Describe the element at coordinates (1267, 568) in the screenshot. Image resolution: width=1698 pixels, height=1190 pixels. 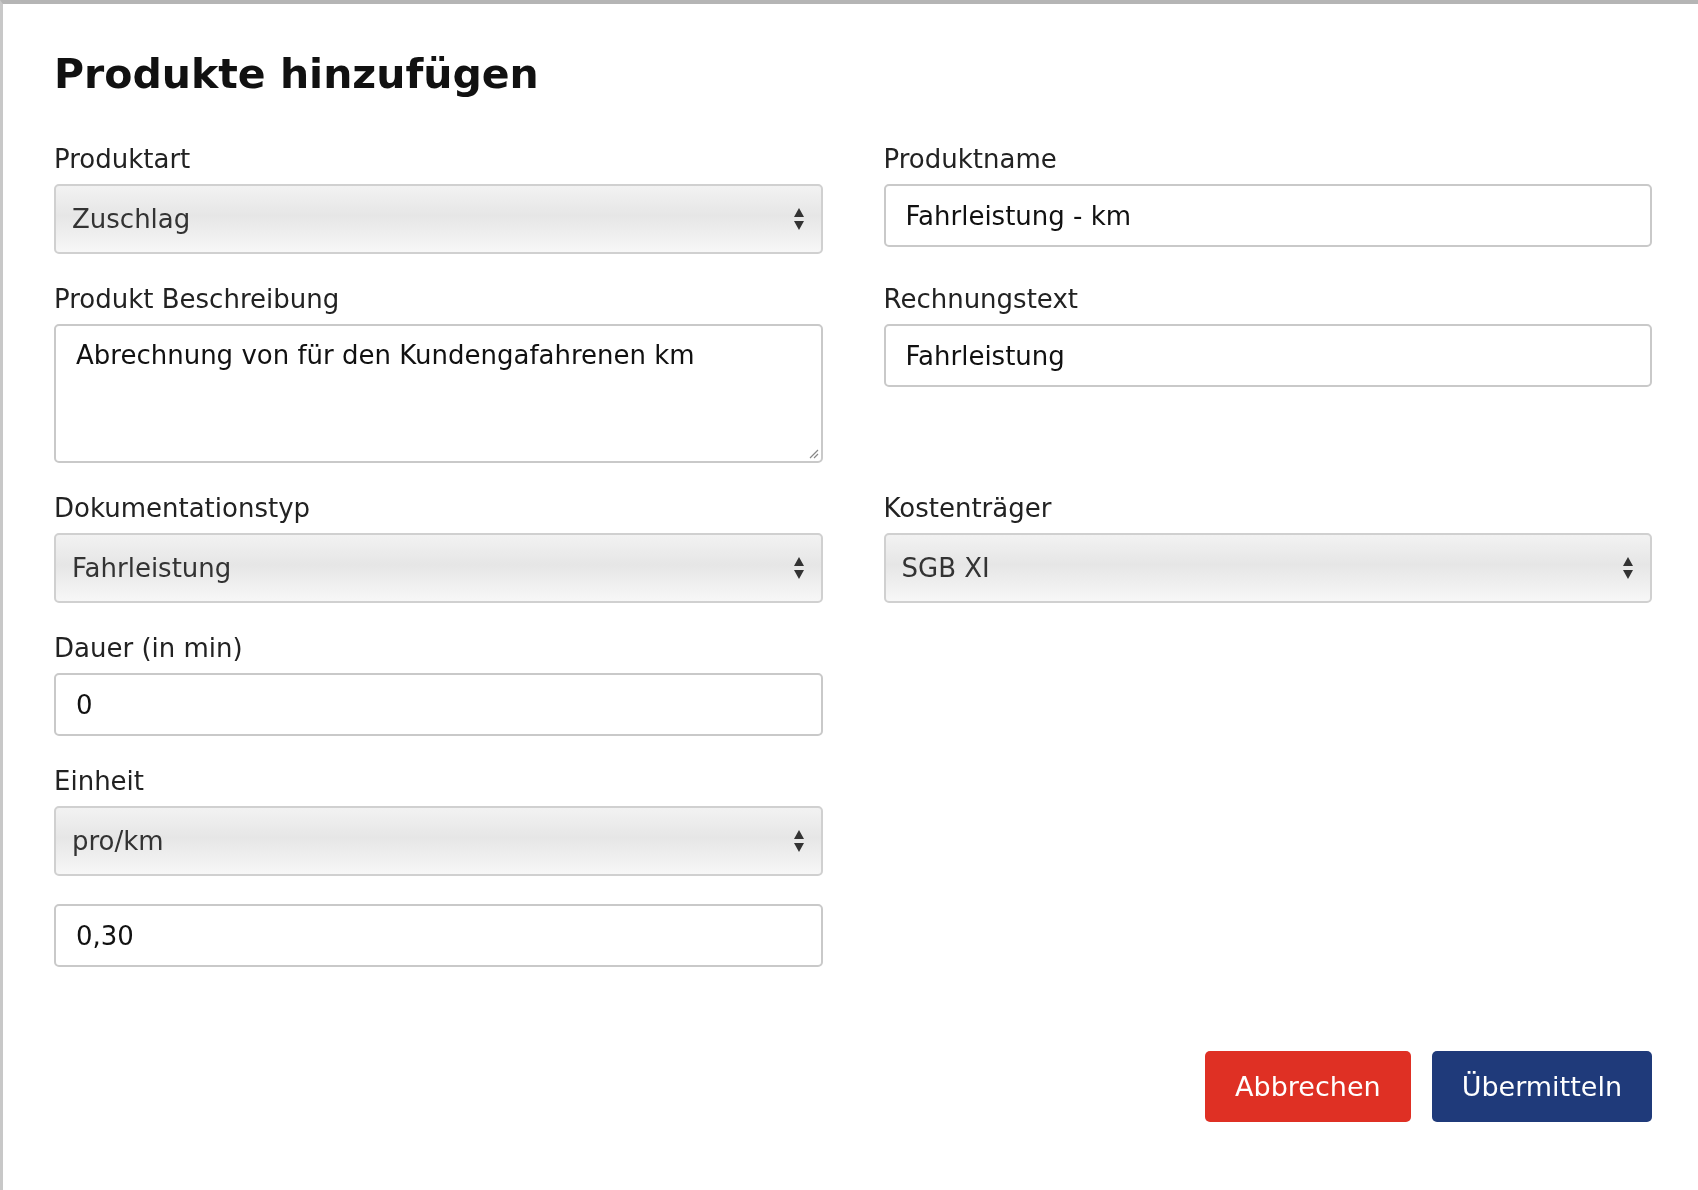
I see `dropdown-field: SGB XI` at that location.